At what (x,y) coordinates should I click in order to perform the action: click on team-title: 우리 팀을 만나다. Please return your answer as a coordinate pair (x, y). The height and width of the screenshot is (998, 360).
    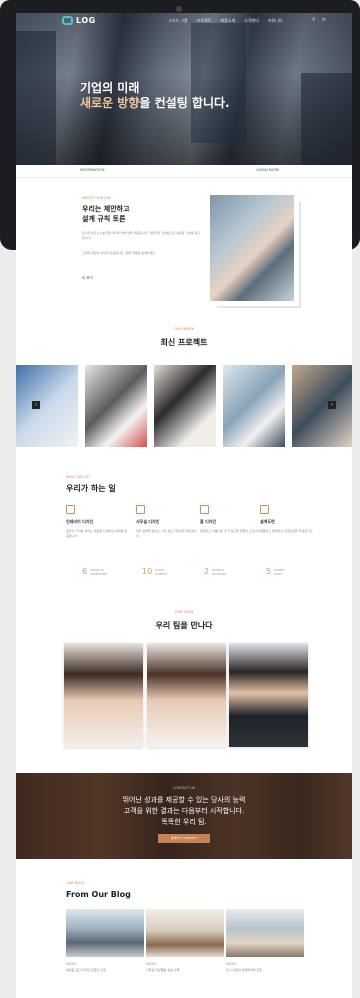
    Looking at the image, I should click on (184, 625).